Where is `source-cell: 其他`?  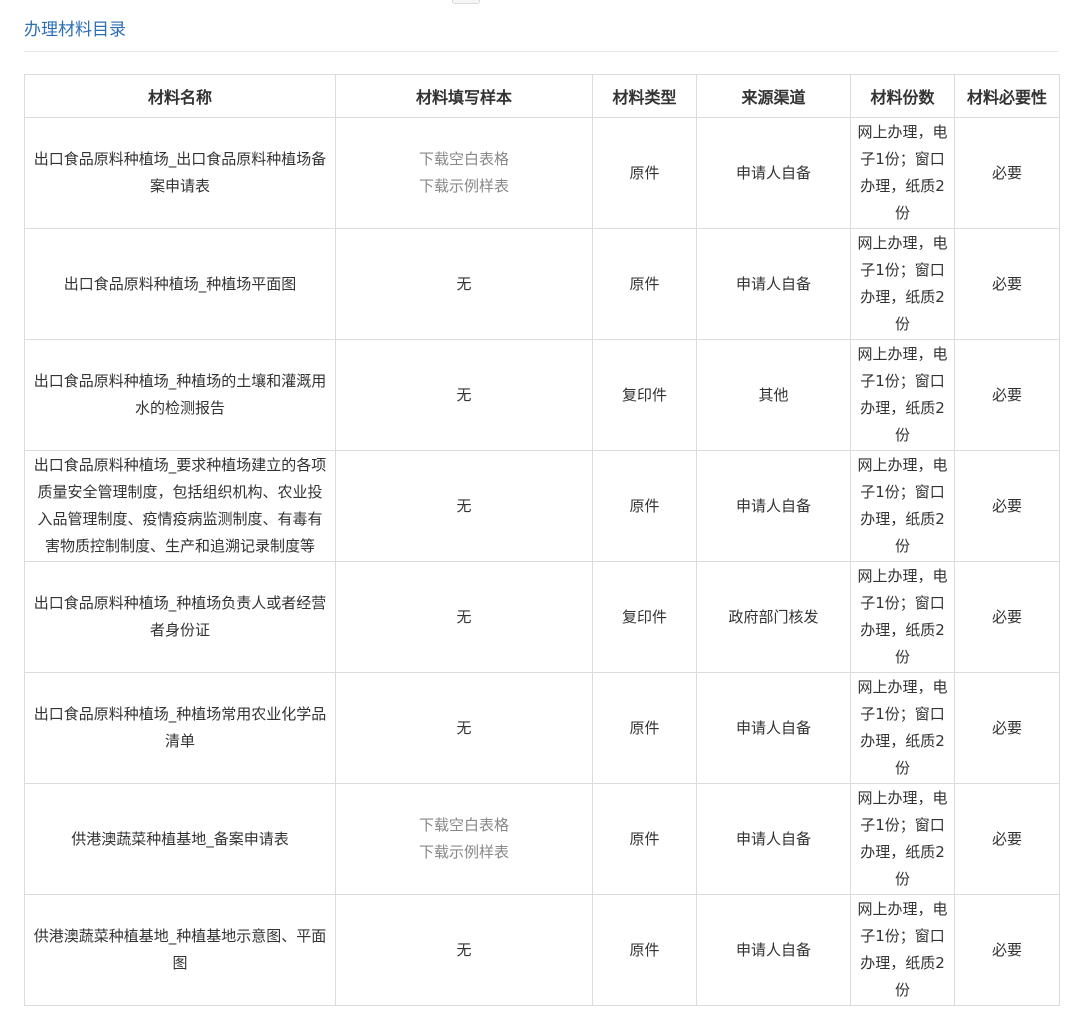 source-cell: 其他 is located at coordinates (773, 395).